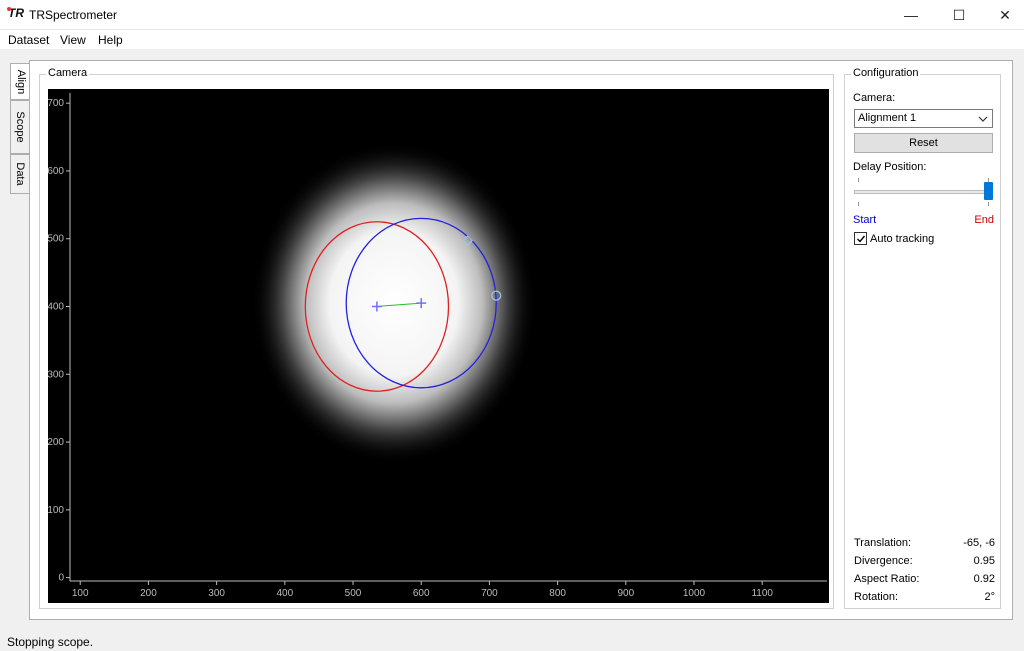 The height and width of the screenshot is (651, 1024). I want to click on app-logo-icon: TR, so click(15, 13).